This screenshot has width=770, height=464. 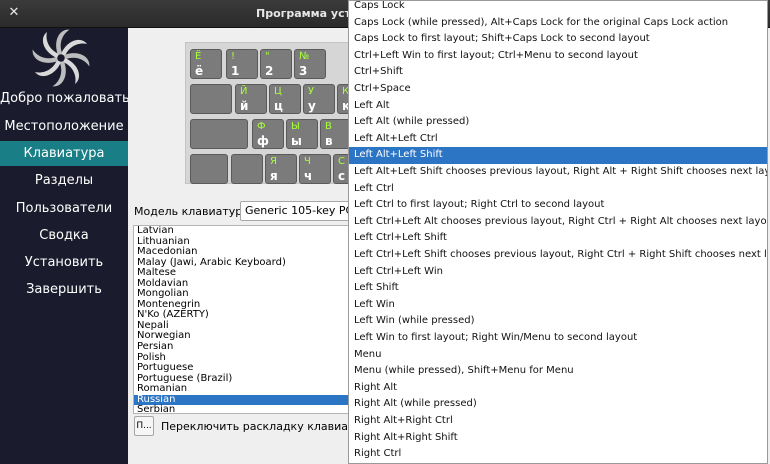 What do you see at coordinates (61, 58) in the screenshot?
I see `logo-icon` at bounding box center [61, 58].